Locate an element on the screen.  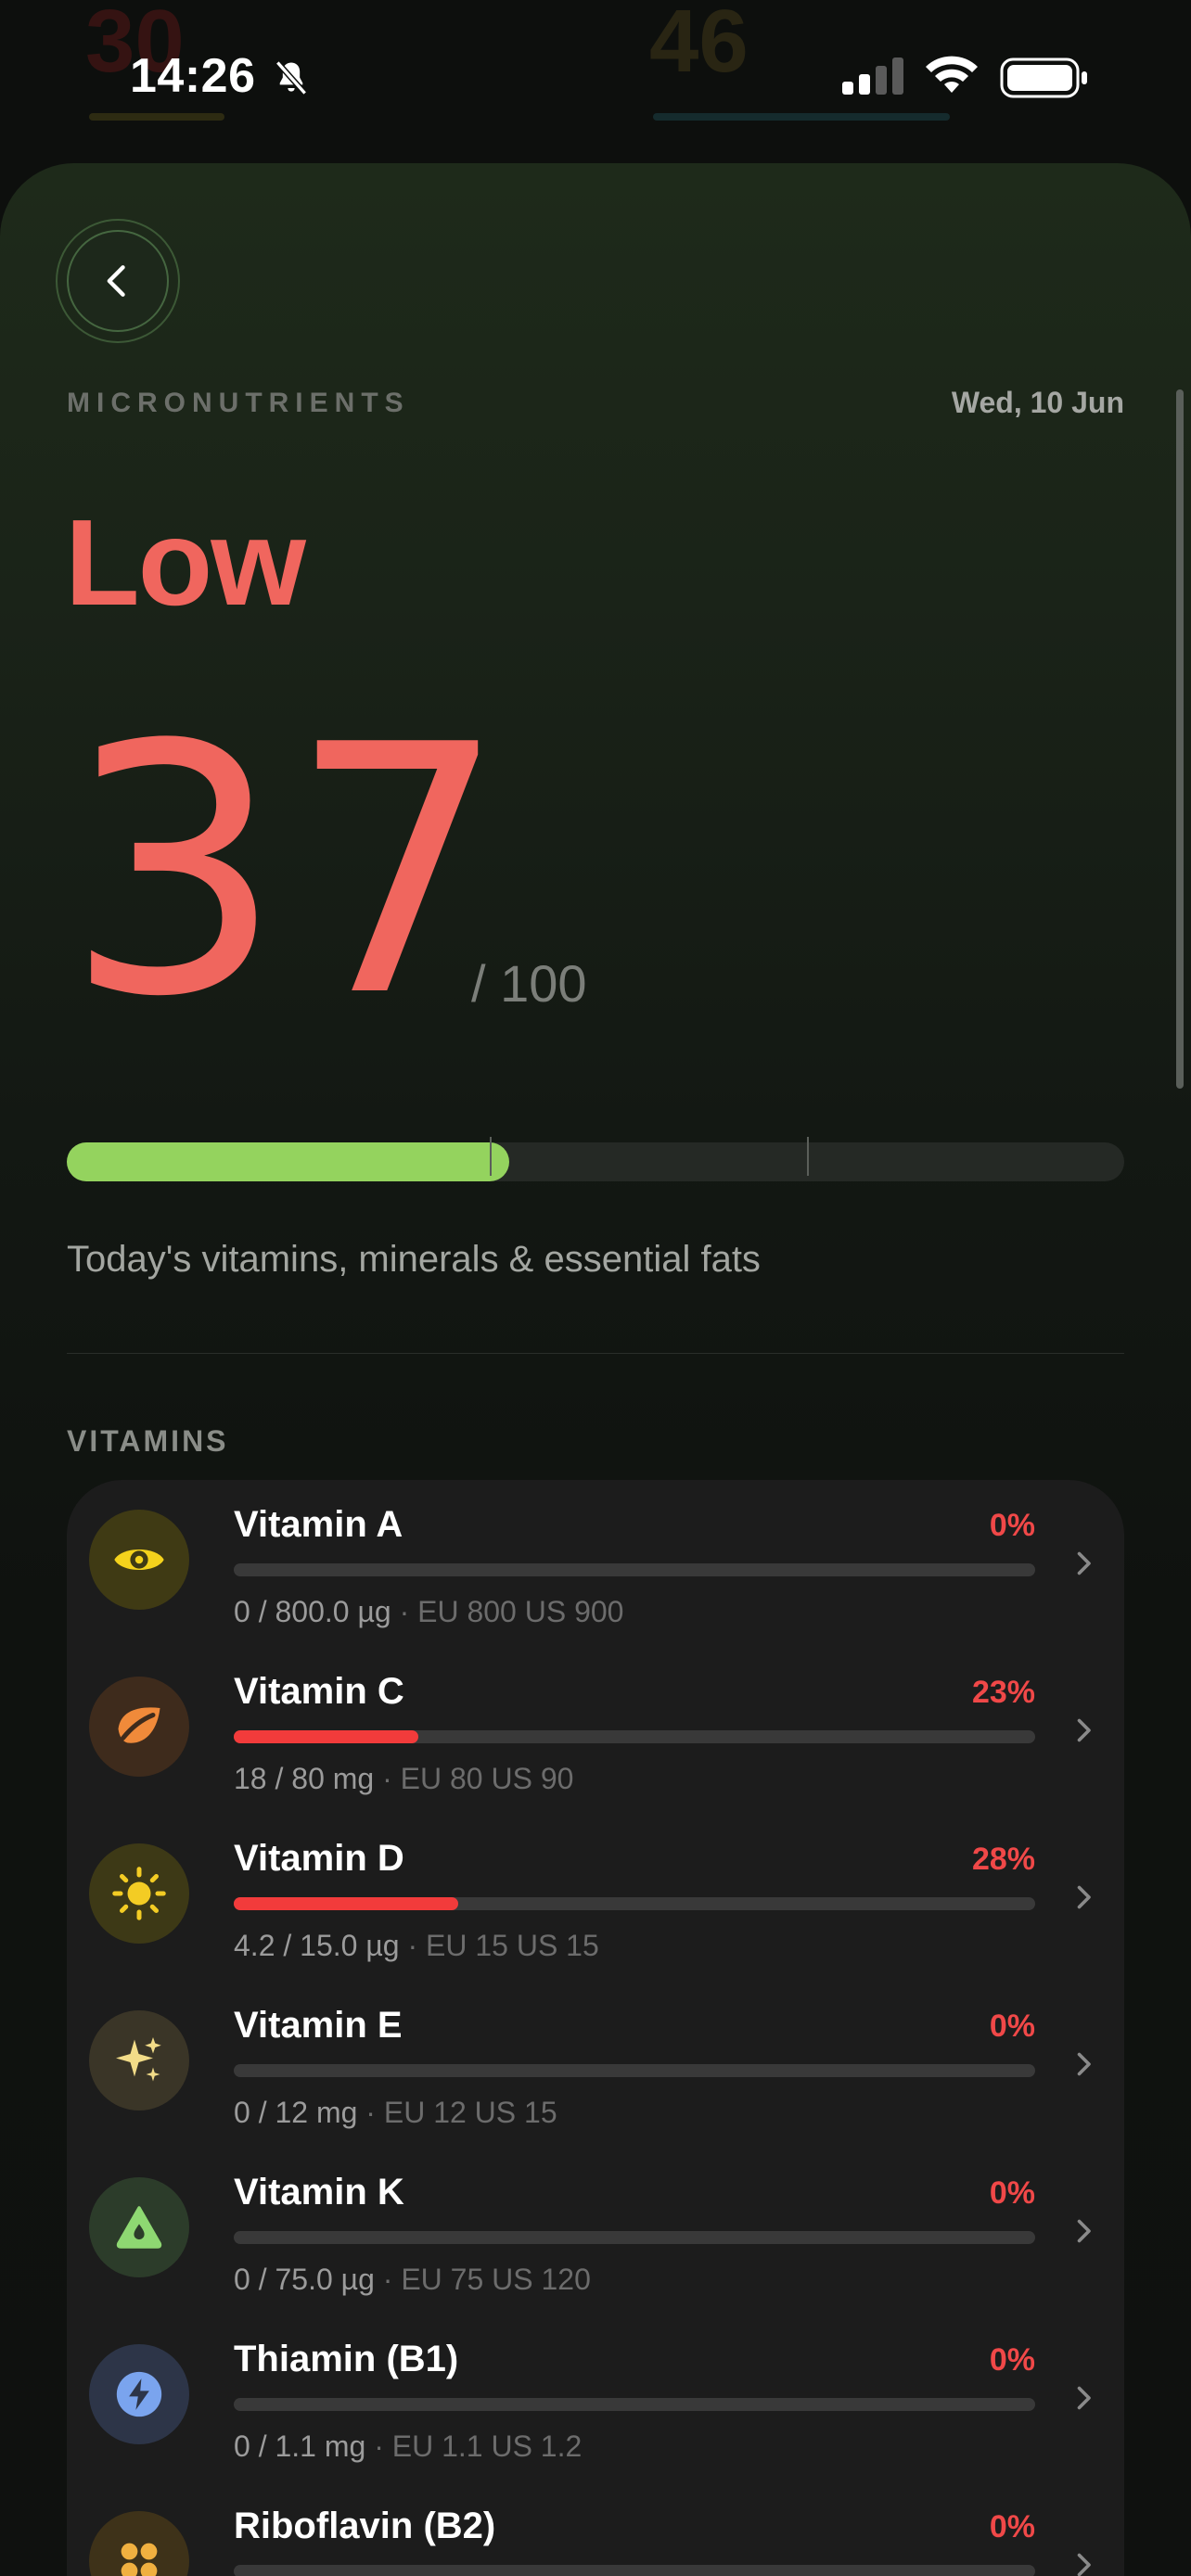
triangle-drop-icon is located at coordinates (139, 2227).